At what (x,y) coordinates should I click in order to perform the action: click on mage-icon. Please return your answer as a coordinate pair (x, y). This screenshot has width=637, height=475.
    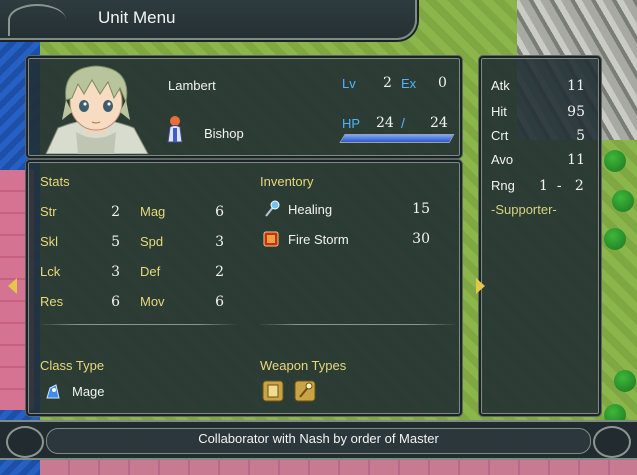
    Looking at the image, I should click on (53, 393).